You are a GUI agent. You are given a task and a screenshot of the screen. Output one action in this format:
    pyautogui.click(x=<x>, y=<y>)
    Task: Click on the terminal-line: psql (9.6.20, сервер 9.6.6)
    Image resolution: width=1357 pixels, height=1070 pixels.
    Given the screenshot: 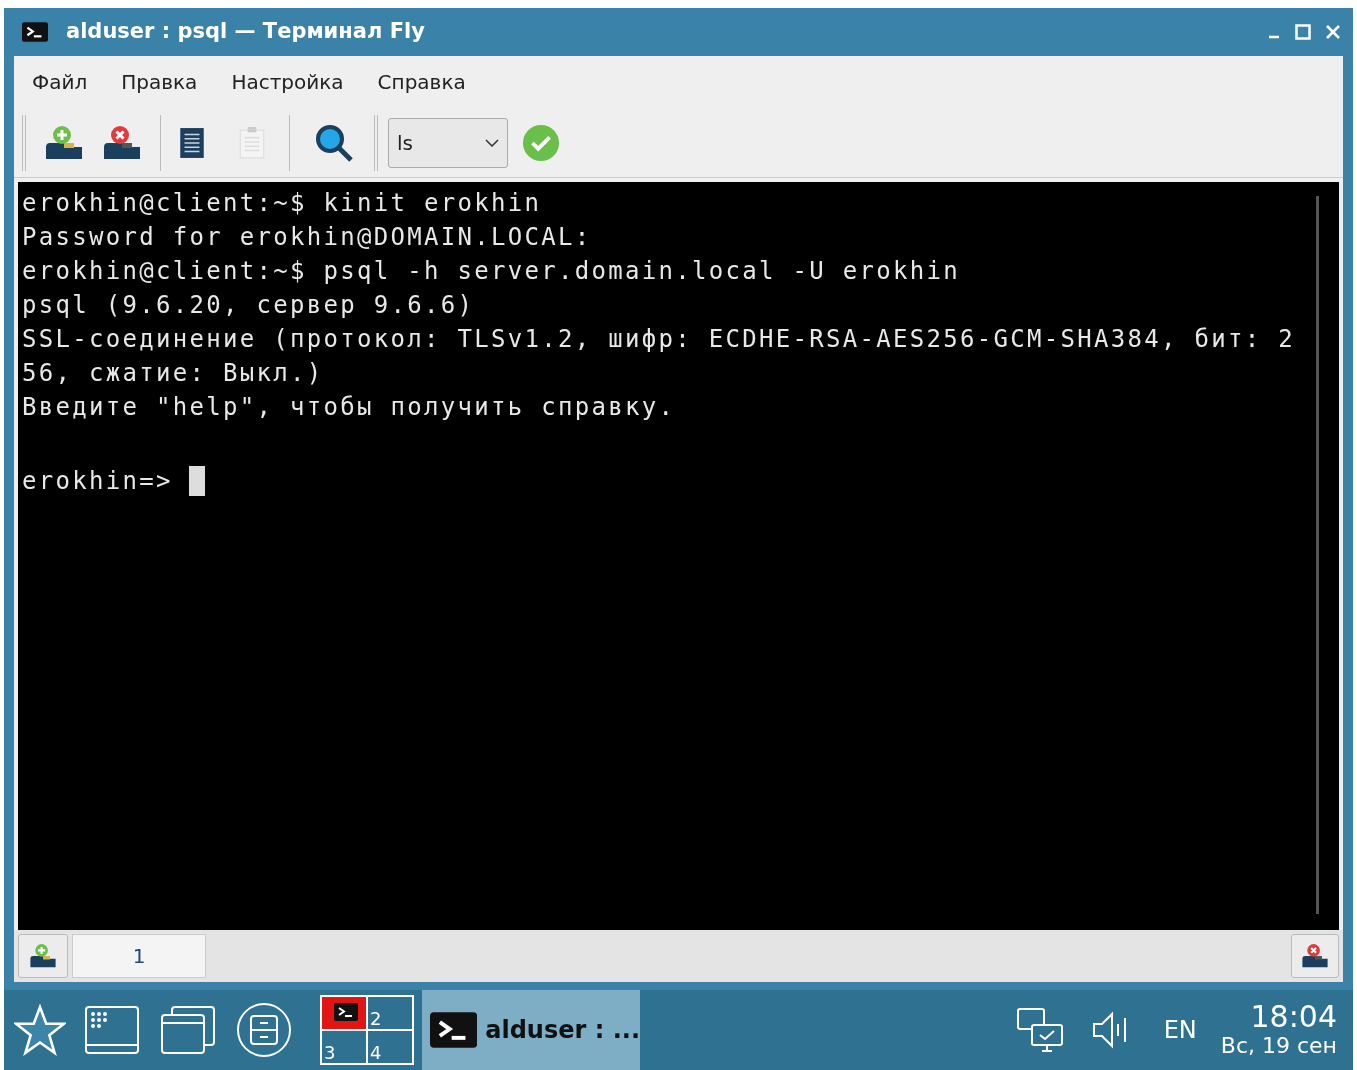 What is the action you would take?
    pyautogui.click(x=248, y=305)
    